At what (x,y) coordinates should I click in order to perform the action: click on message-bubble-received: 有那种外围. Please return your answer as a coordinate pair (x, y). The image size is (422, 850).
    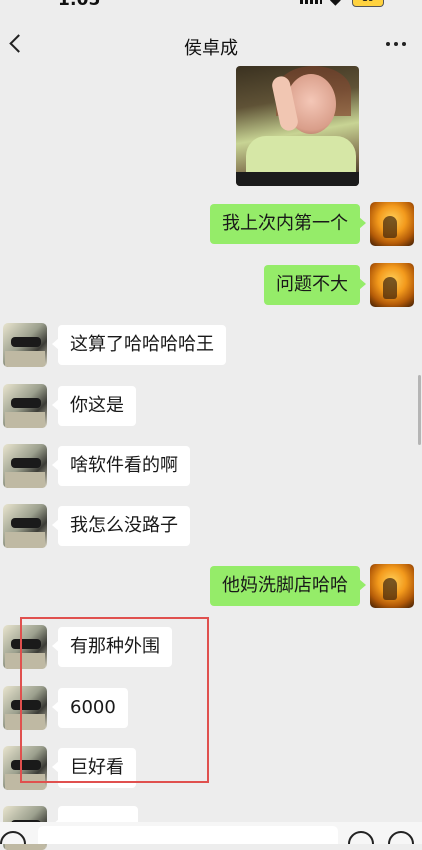
    Looking at the image, I should click on (112, 647).